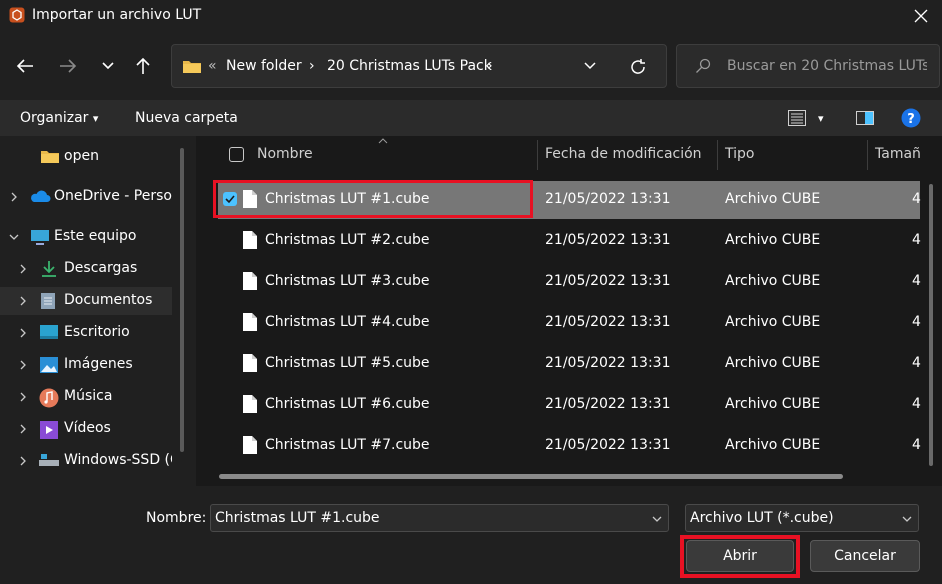 Image resolution: width=942 pixels, height=584 pixels. Describe the element at coordinates (638, 67) in the screenshot. I see `refresh-icon` at that location.